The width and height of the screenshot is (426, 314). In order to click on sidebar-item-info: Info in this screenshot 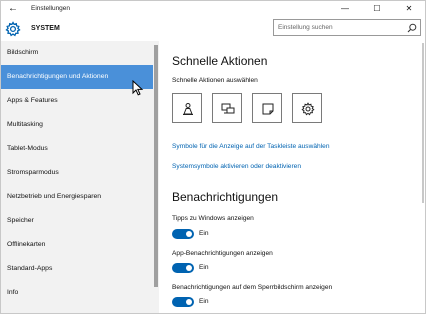, I will do `click(77, 293)`.